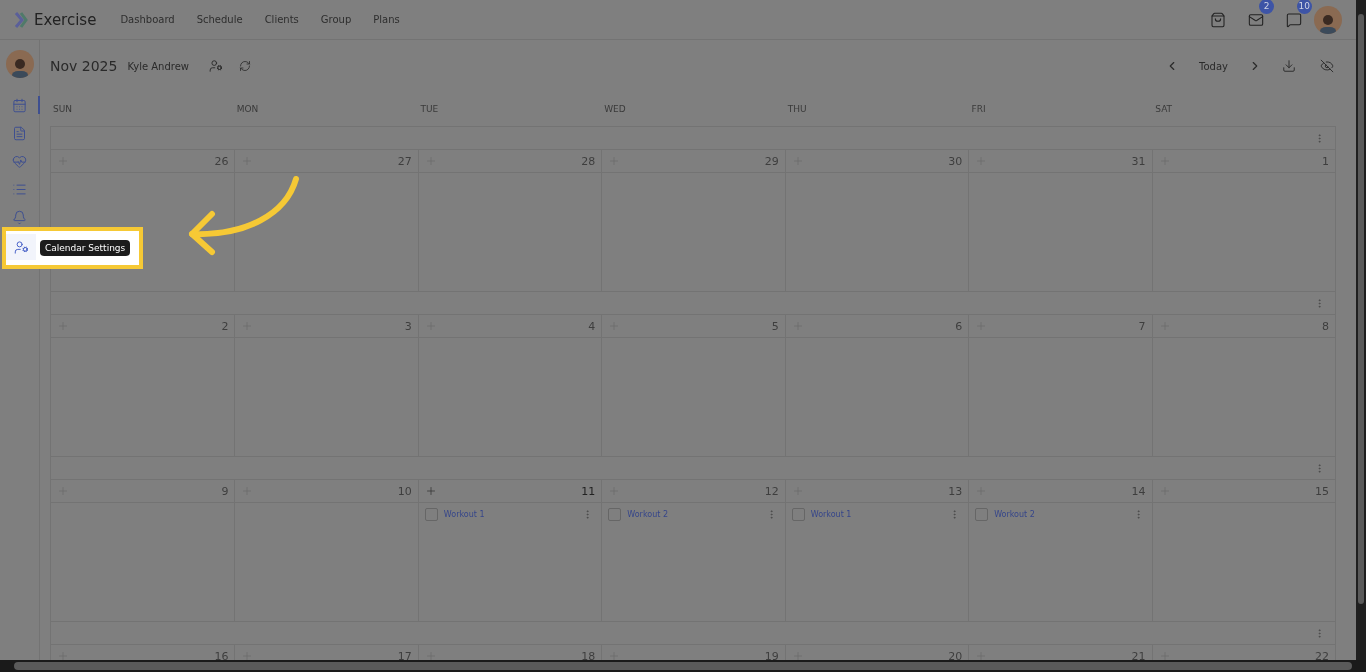 The image size is (1366, 672). What do you see at coordinates (775, 326) in the screenshot?
I see `day-number: 5` at bounding box center [775, 326].